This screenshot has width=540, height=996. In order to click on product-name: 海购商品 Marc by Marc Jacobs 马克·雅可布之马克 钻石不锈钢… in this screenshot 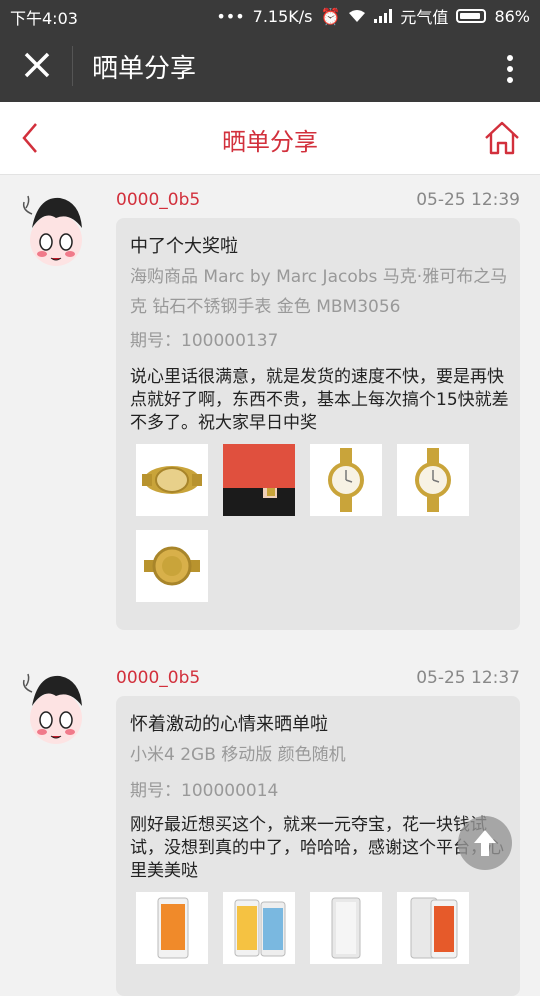, I will do `click(320, 292)`.